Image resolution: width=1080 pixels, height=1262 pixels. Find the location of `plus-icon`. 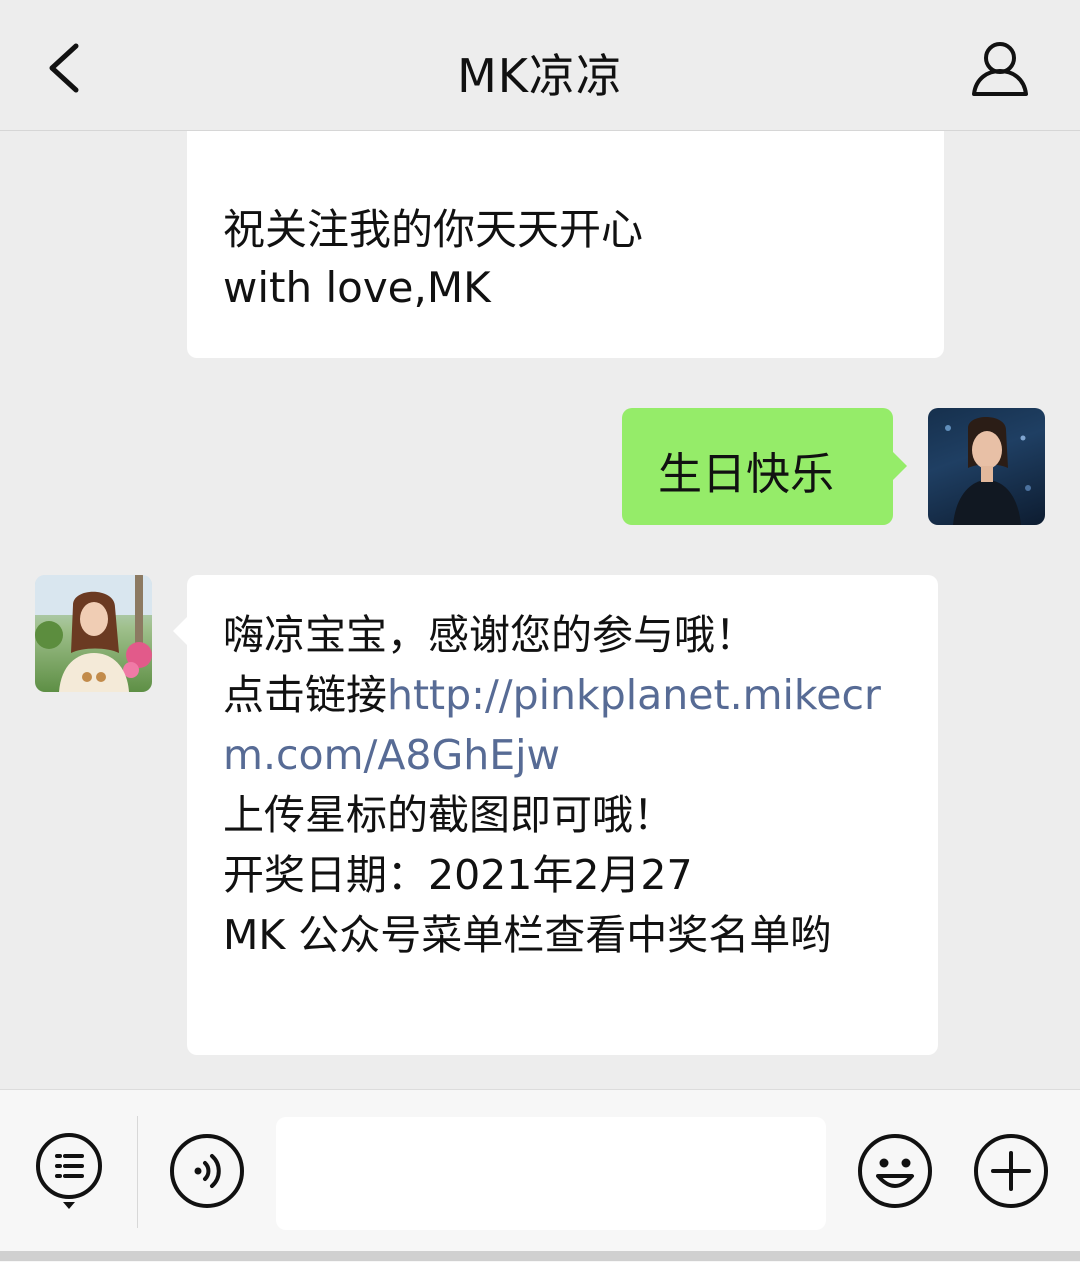

plus-icon is located at coordinates (1011, 1171).